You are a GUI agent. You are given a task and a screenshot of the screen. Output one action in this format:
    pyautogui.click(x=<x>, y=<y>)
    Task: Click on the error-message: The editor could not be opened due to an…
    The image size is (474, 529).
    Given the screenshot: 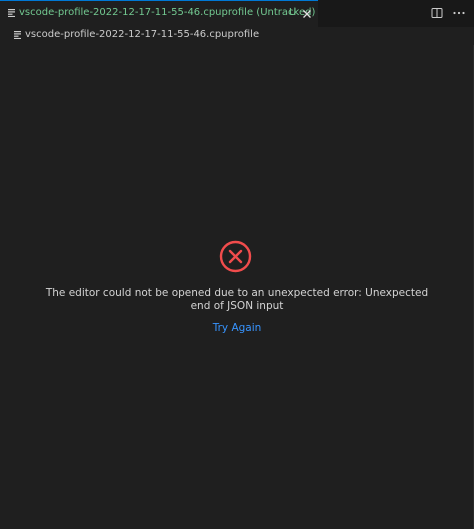 What is the action you would take?
    pyautogui.click(x=237, y=300)
    